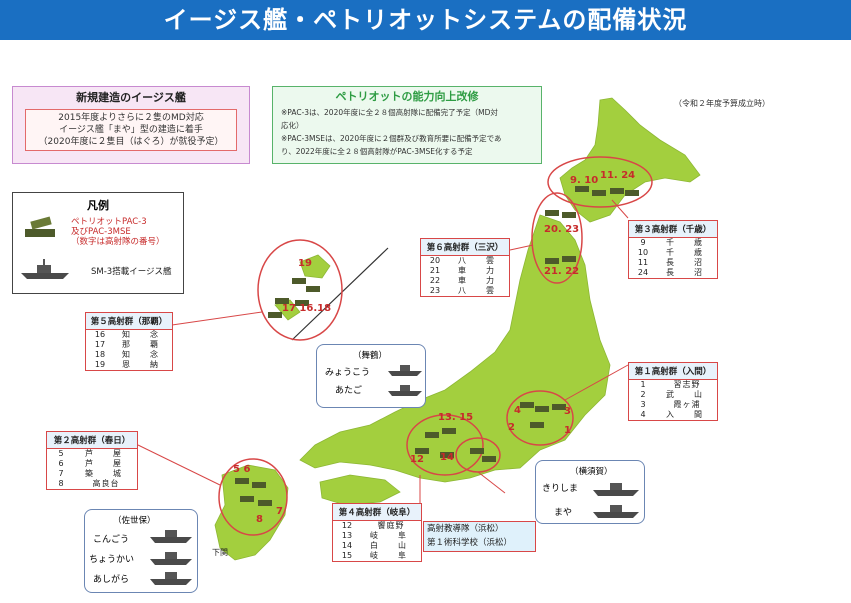 This screenshot has width=851, height=603. Describe the element at coordinates (259, 519) in the screenshot. I see `unit-marker: 8` at that location.